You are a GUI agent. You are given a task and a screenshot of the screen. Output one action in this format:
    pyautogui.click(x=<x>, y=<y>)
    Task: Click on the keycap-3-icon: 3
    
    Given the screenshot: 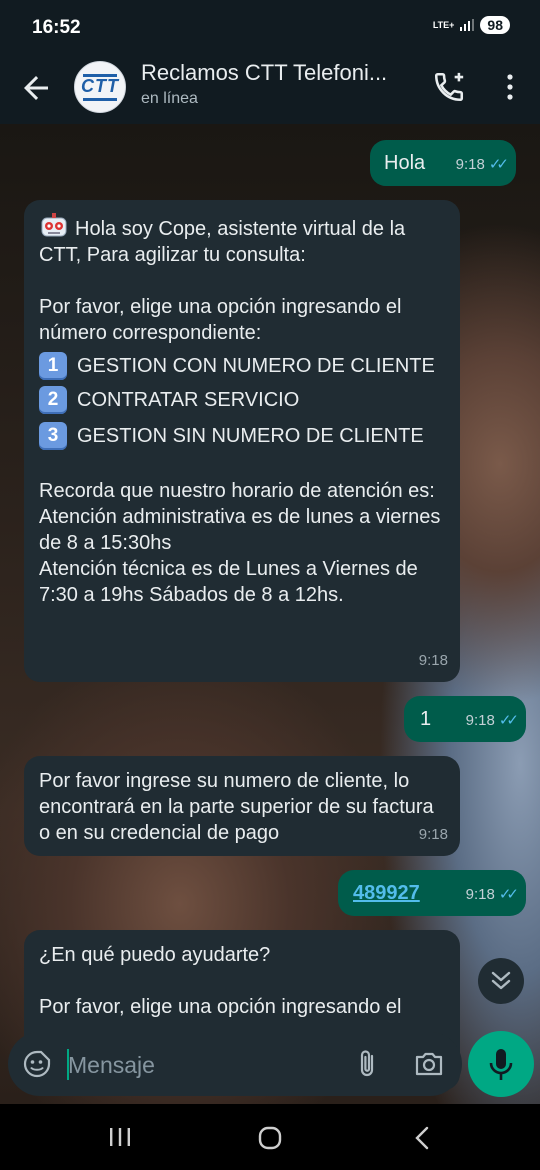 What is the action you would take?
    pyautogui.click(x=53, y=436)
    